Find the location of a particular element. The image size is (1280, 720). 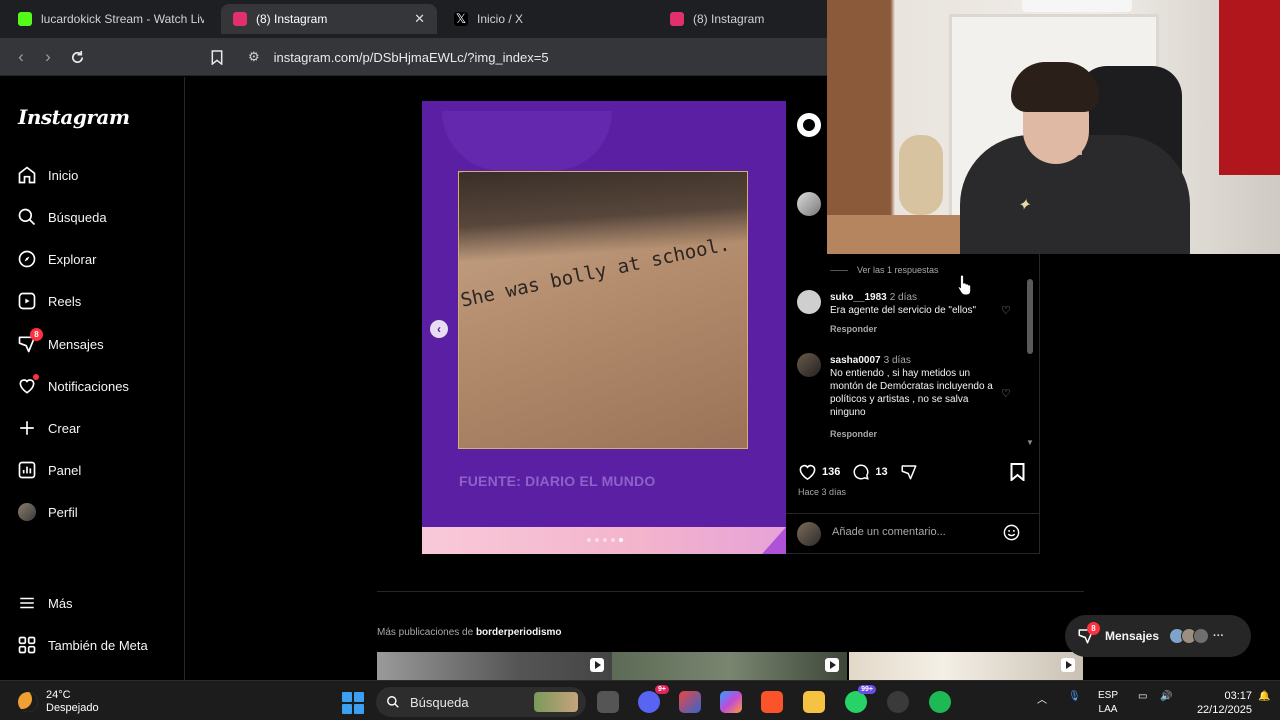

language-code: ESP is located at coordinates (1108, 695).